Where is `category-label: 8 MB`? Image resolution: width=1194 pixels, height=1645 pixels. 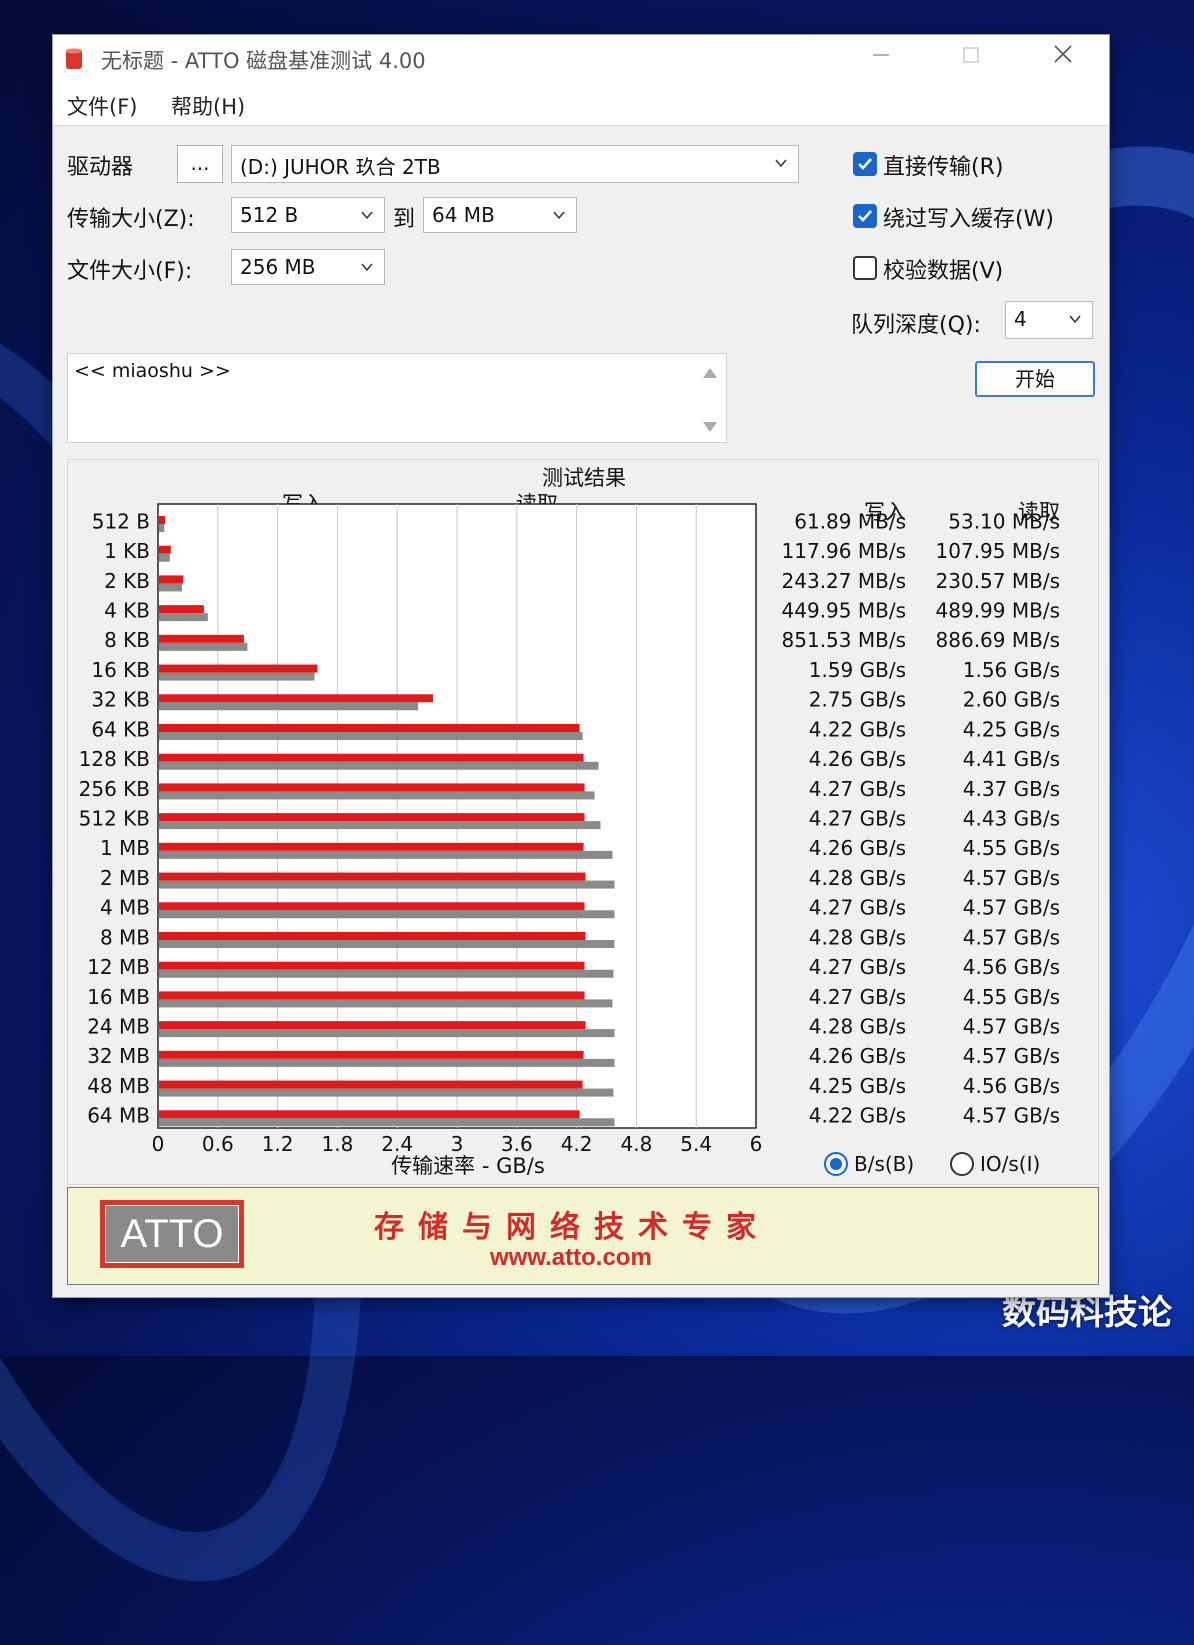
category-label: 8 MB is located at coordinates (125, 937).